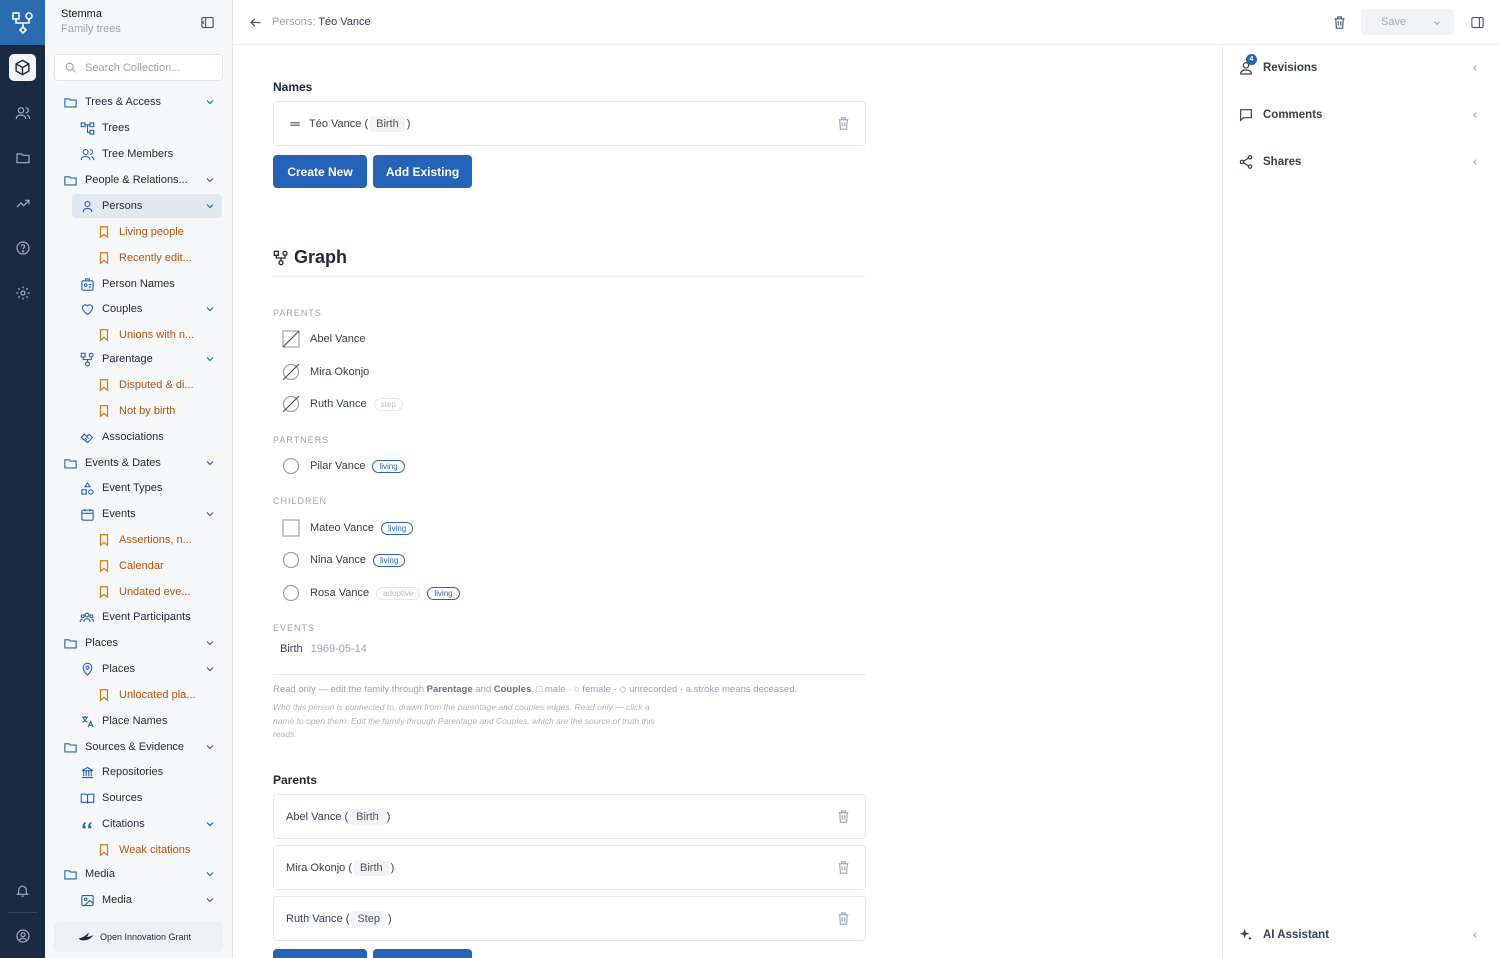 This screenshot has width=1500, height=958. I want to click on person-name: Nina Vance, so click(338, 560).